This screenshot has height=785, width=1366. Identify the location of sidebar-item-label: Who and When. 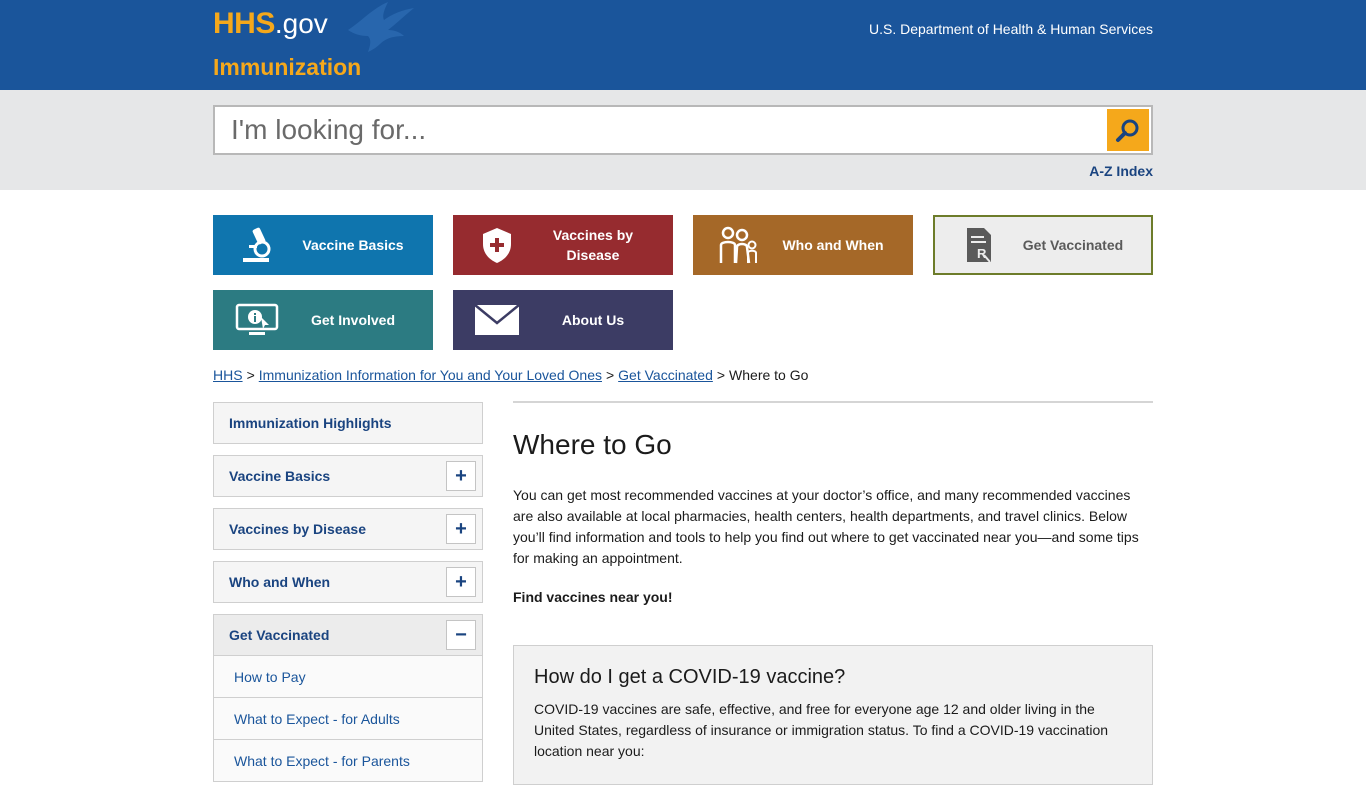
(280, 582).